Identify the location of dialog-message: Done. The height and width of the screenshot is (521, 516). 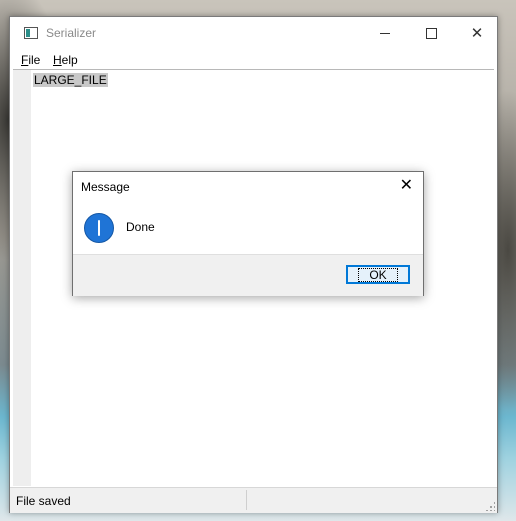
(140, 227).